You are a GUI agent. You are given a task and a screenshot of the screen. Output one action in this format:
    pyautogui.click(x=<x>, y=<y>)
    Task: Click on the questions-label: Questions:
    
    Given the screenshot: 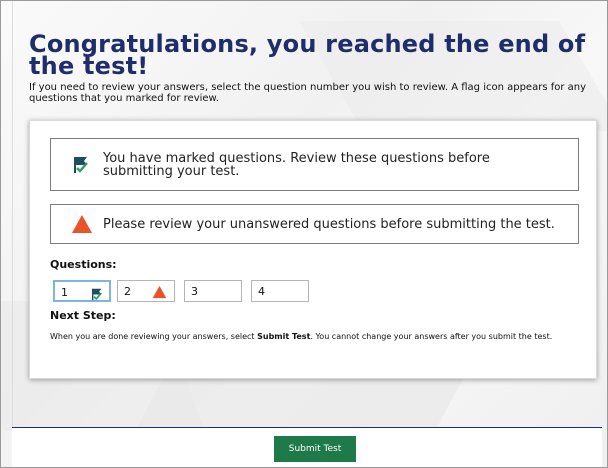 What is the action you would take?
    pyautogui.click(x=83, y=264)
    